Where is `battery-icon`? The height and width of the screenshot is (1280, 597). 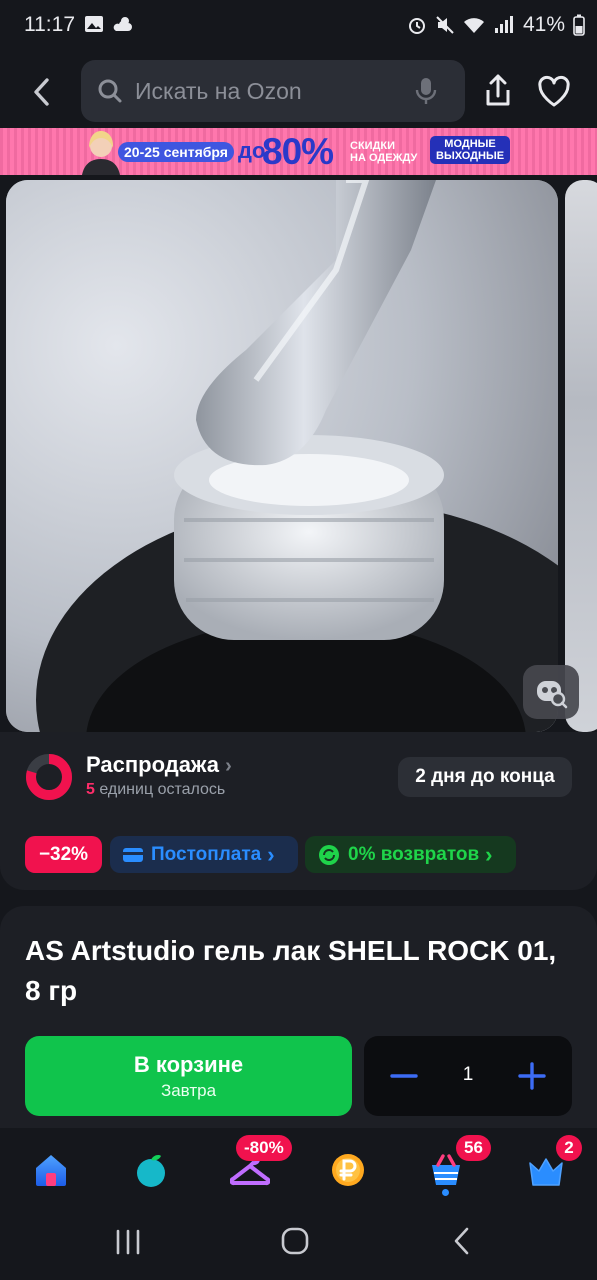
battery-icon is located at coordinates (579, 25).